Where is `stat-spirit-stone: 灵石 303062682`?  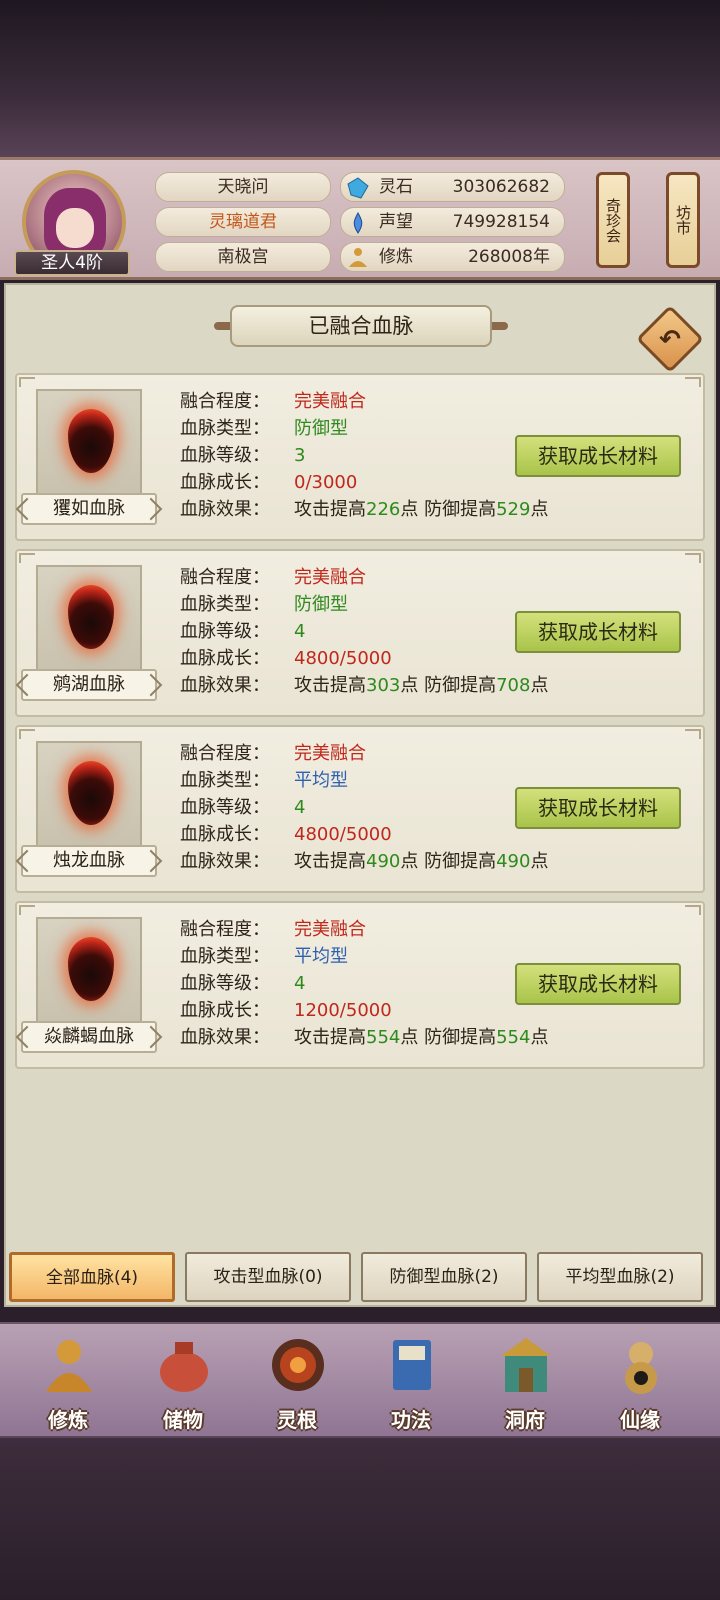 stat-spirit-stone: 灵石 303062682 is located at coordinates (452, 187).